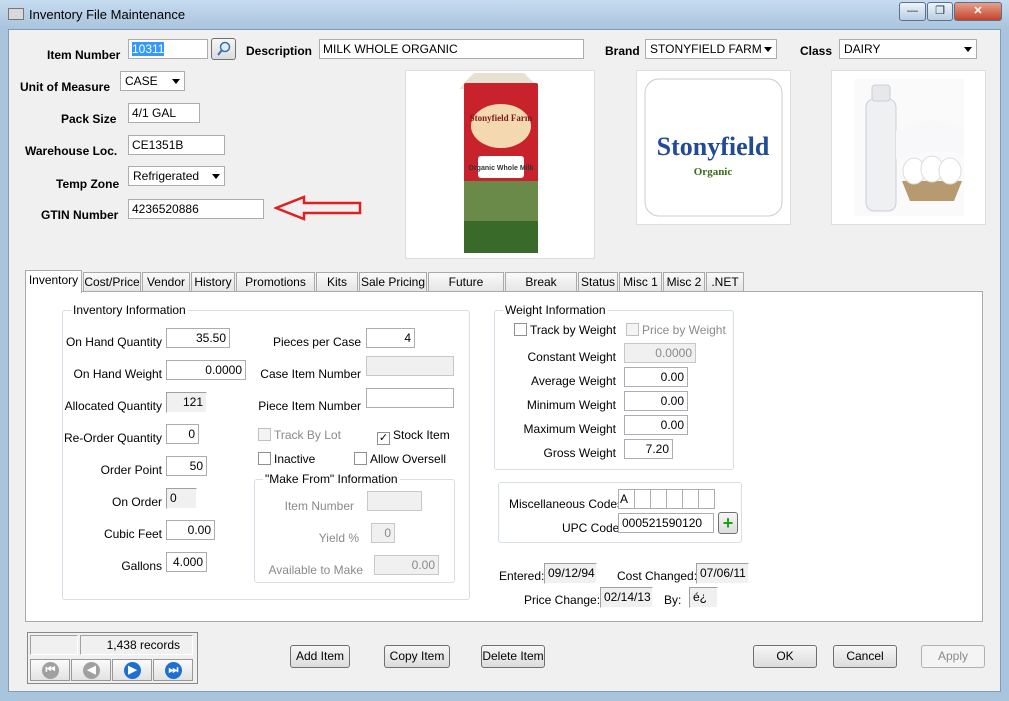 The image size is (1009, 701). What do you see at coordinates (71, 151) in the screenshot?
I see `warehouse-label: Warehouse Loc.` at bounding box center [71, 151].